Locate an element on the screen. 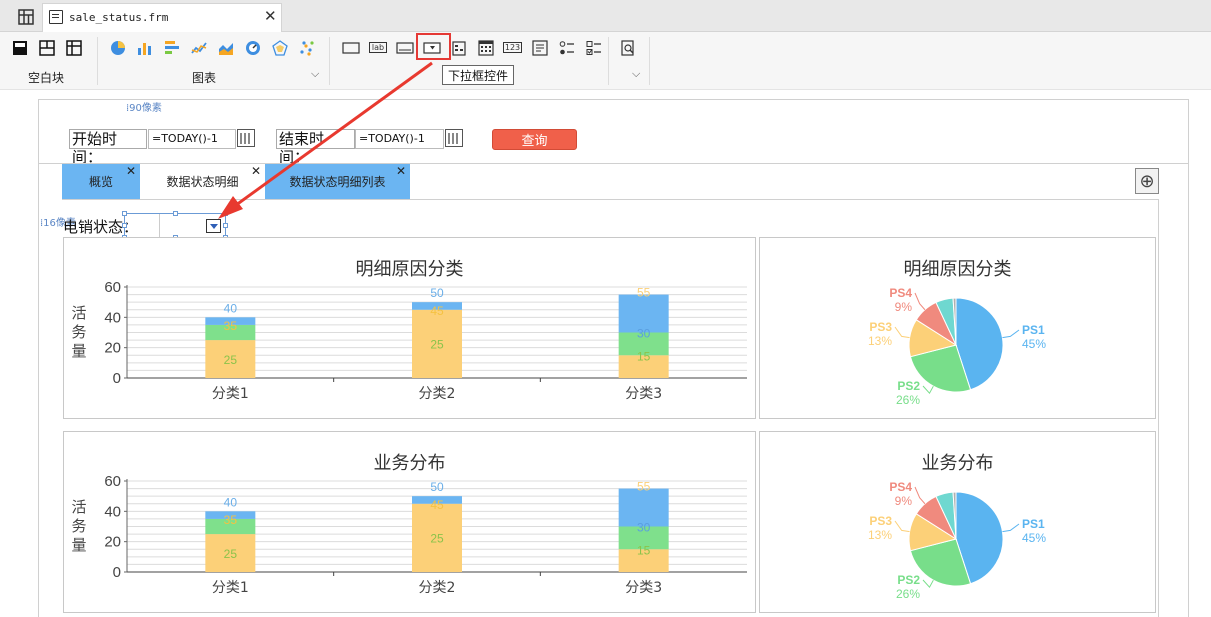  textbox-widget-icon is located at coordinates (351, 48).